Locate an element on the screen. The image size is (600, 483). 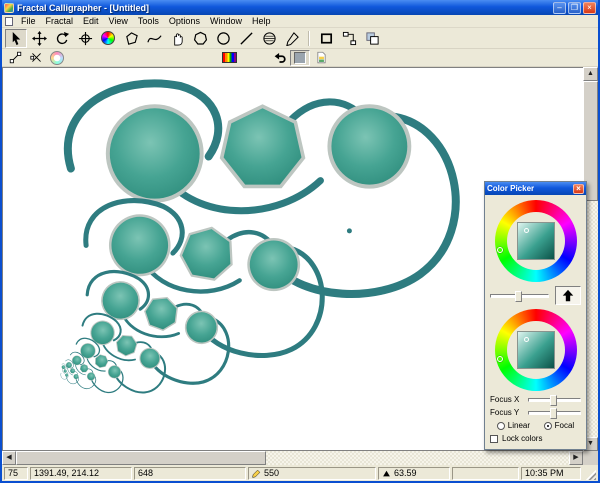
status-pane-6: 10:35 PM is located at coordinates (551, 473).